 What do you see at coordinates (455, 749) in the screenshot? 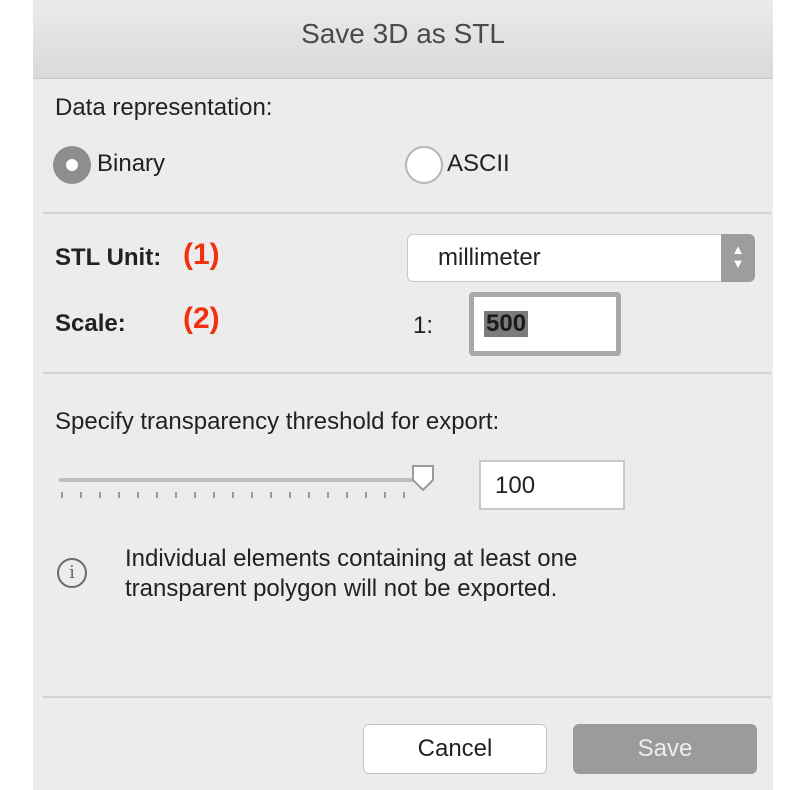
I see `cancel-button: Cancel` at bounding box center [455, 749].